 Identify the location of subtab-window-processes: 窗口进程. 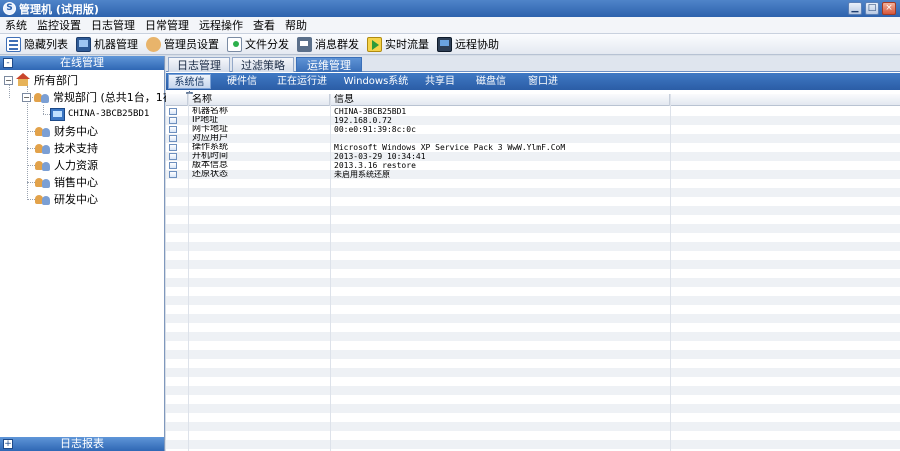
(543, 88).